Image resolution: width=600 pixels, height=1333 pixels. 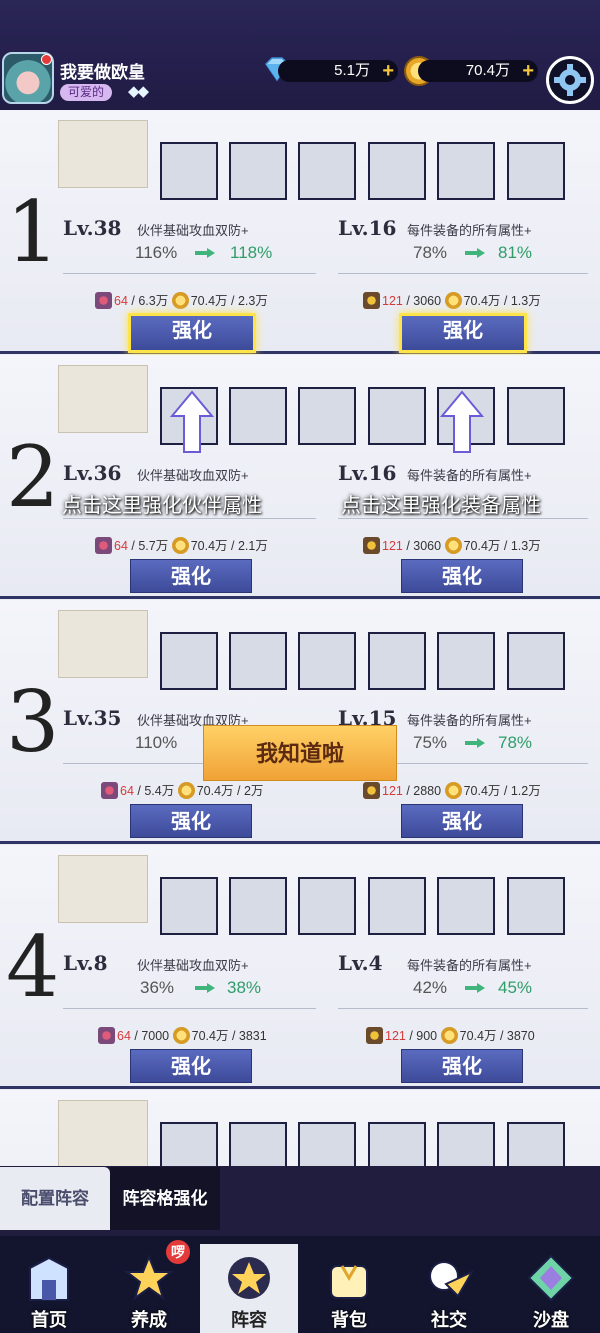 I want to click on partner-cost: 64 / 5.7万 70.4万 / 2.1万, so click(x=181, y=544).